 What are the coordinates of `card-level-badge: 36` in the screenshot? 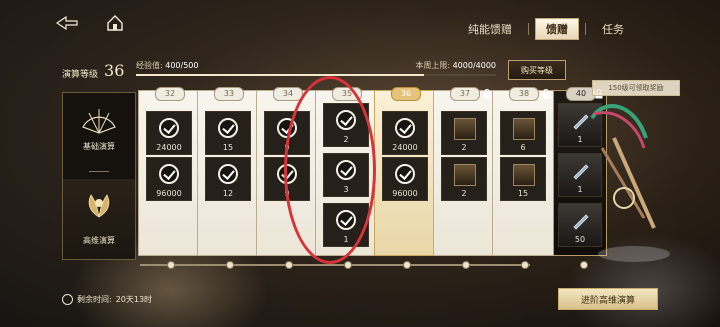 It's located at (406, 94).